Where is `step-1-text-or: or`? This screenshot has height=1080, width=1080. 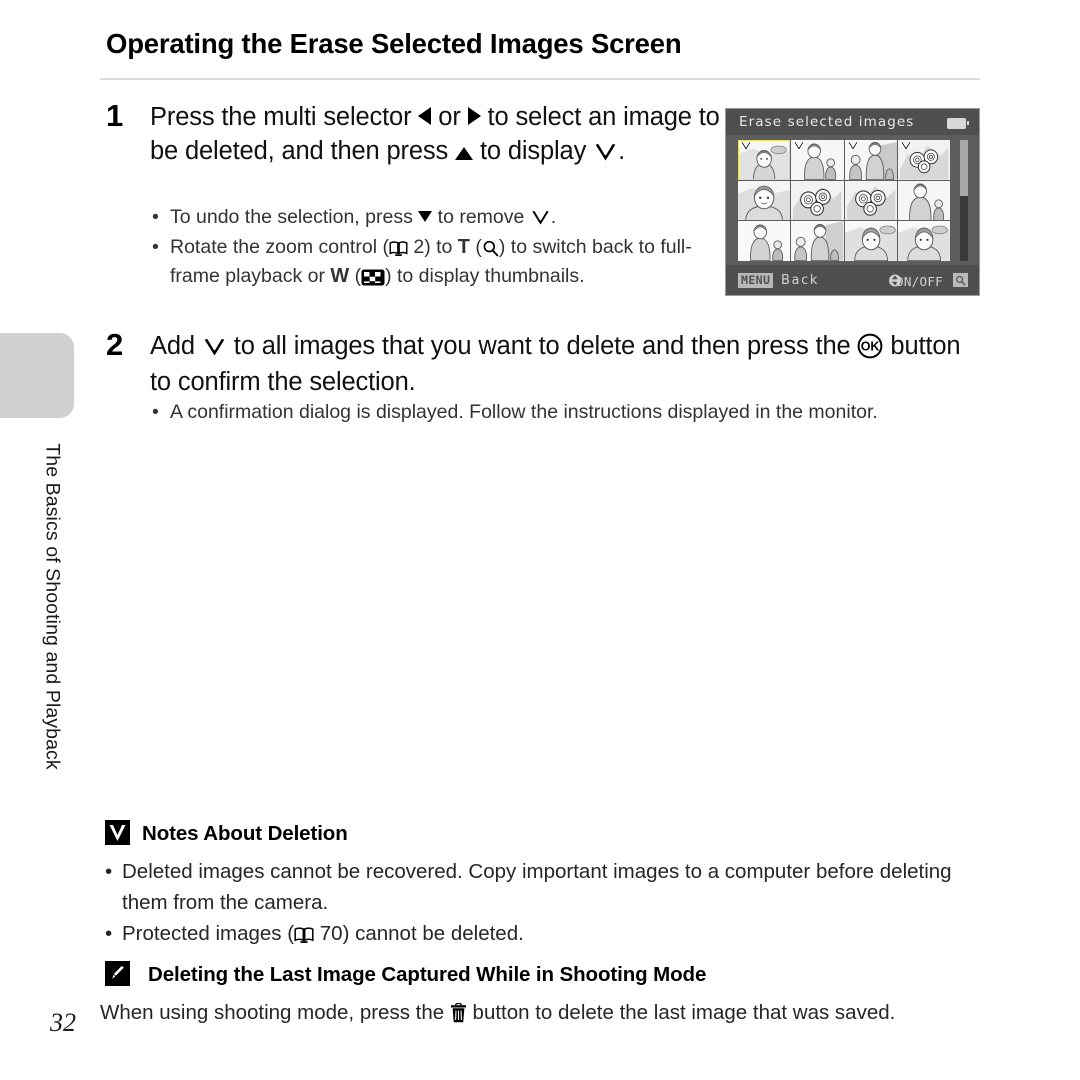 step-1-text-or: or is located at coordinates (449, 117).